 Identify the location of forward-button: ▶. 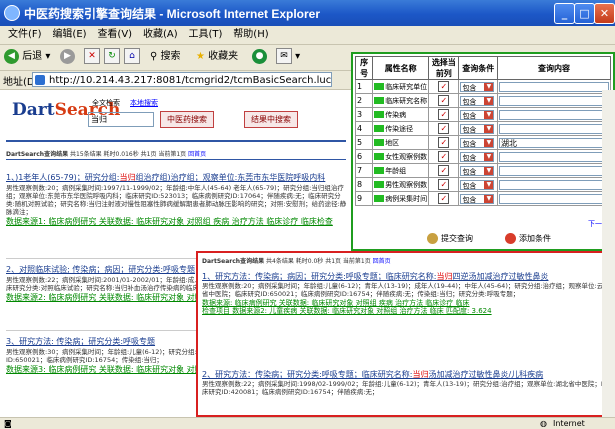
(67, 57).